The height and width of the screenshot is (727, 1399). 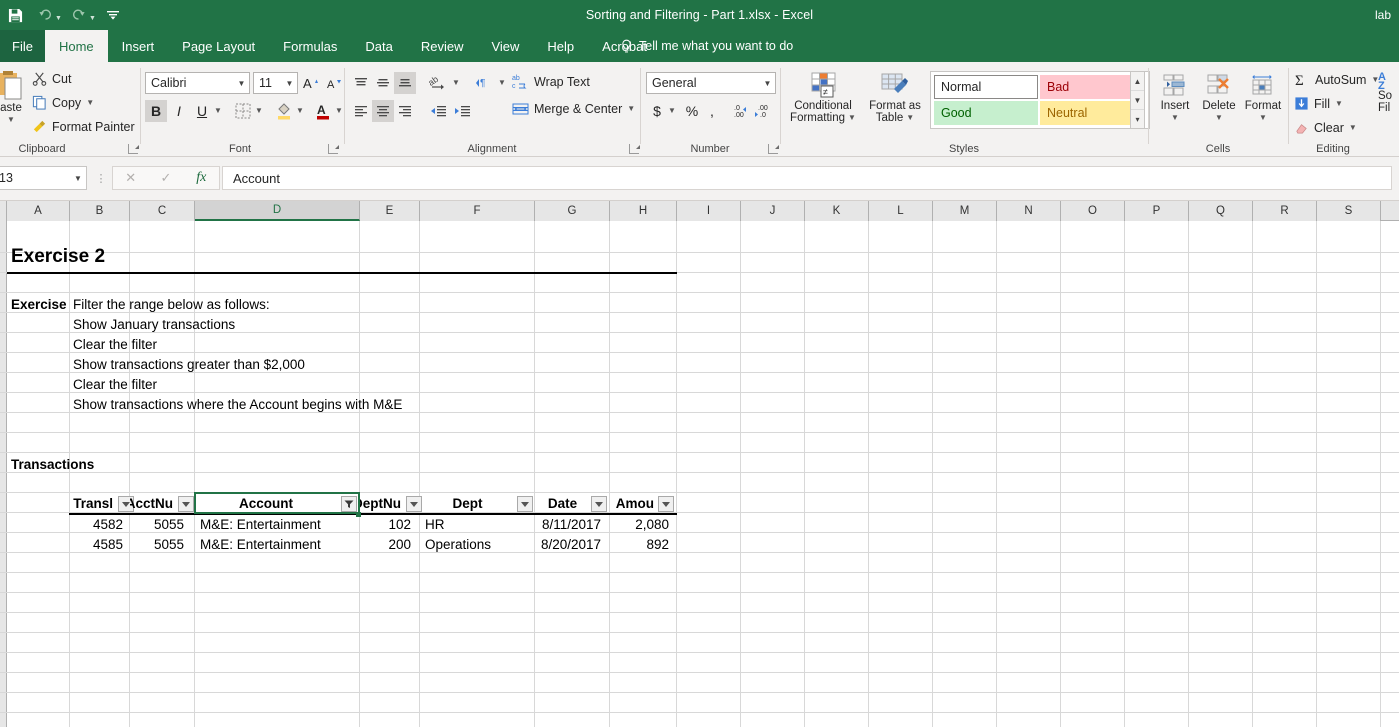 I want to click on italic-button: I, so click(x=179, y=111).